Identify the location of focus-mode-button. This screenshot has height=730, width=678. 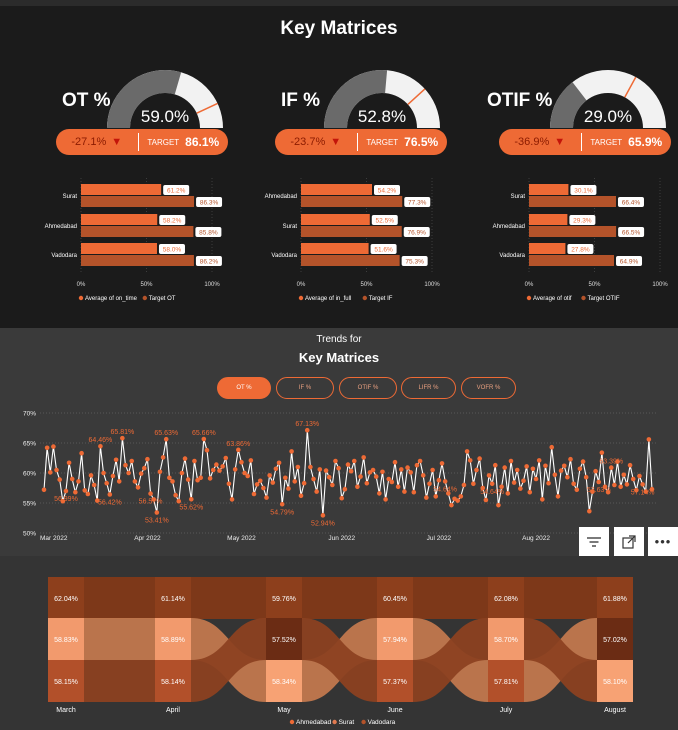
(629, 541).